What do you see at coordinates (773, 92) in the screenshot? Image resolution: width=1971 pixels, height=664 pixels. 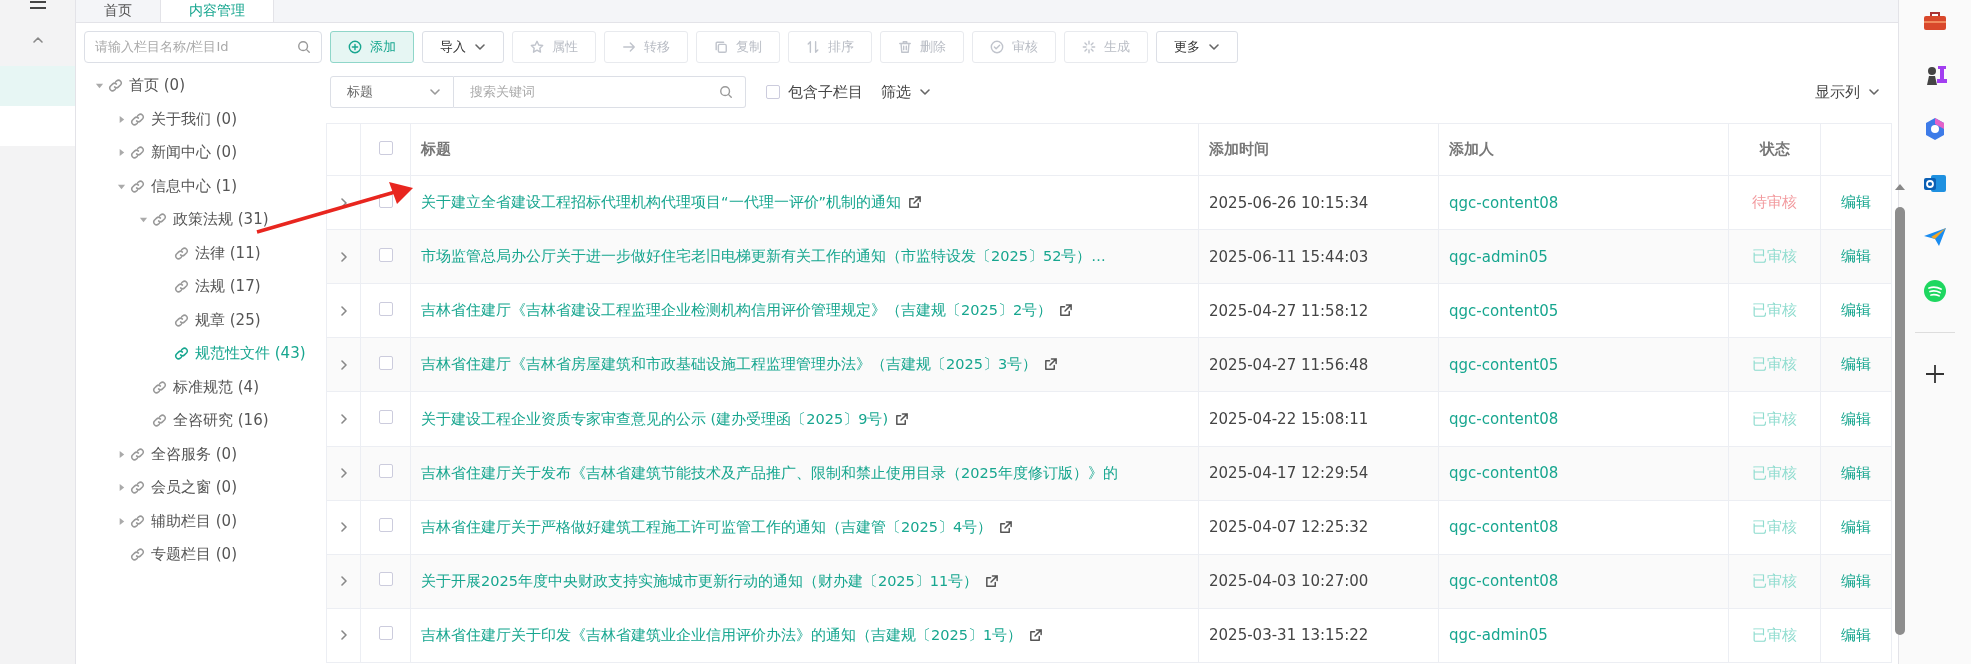 I see `checkbox` at bounding box center [773, 92].